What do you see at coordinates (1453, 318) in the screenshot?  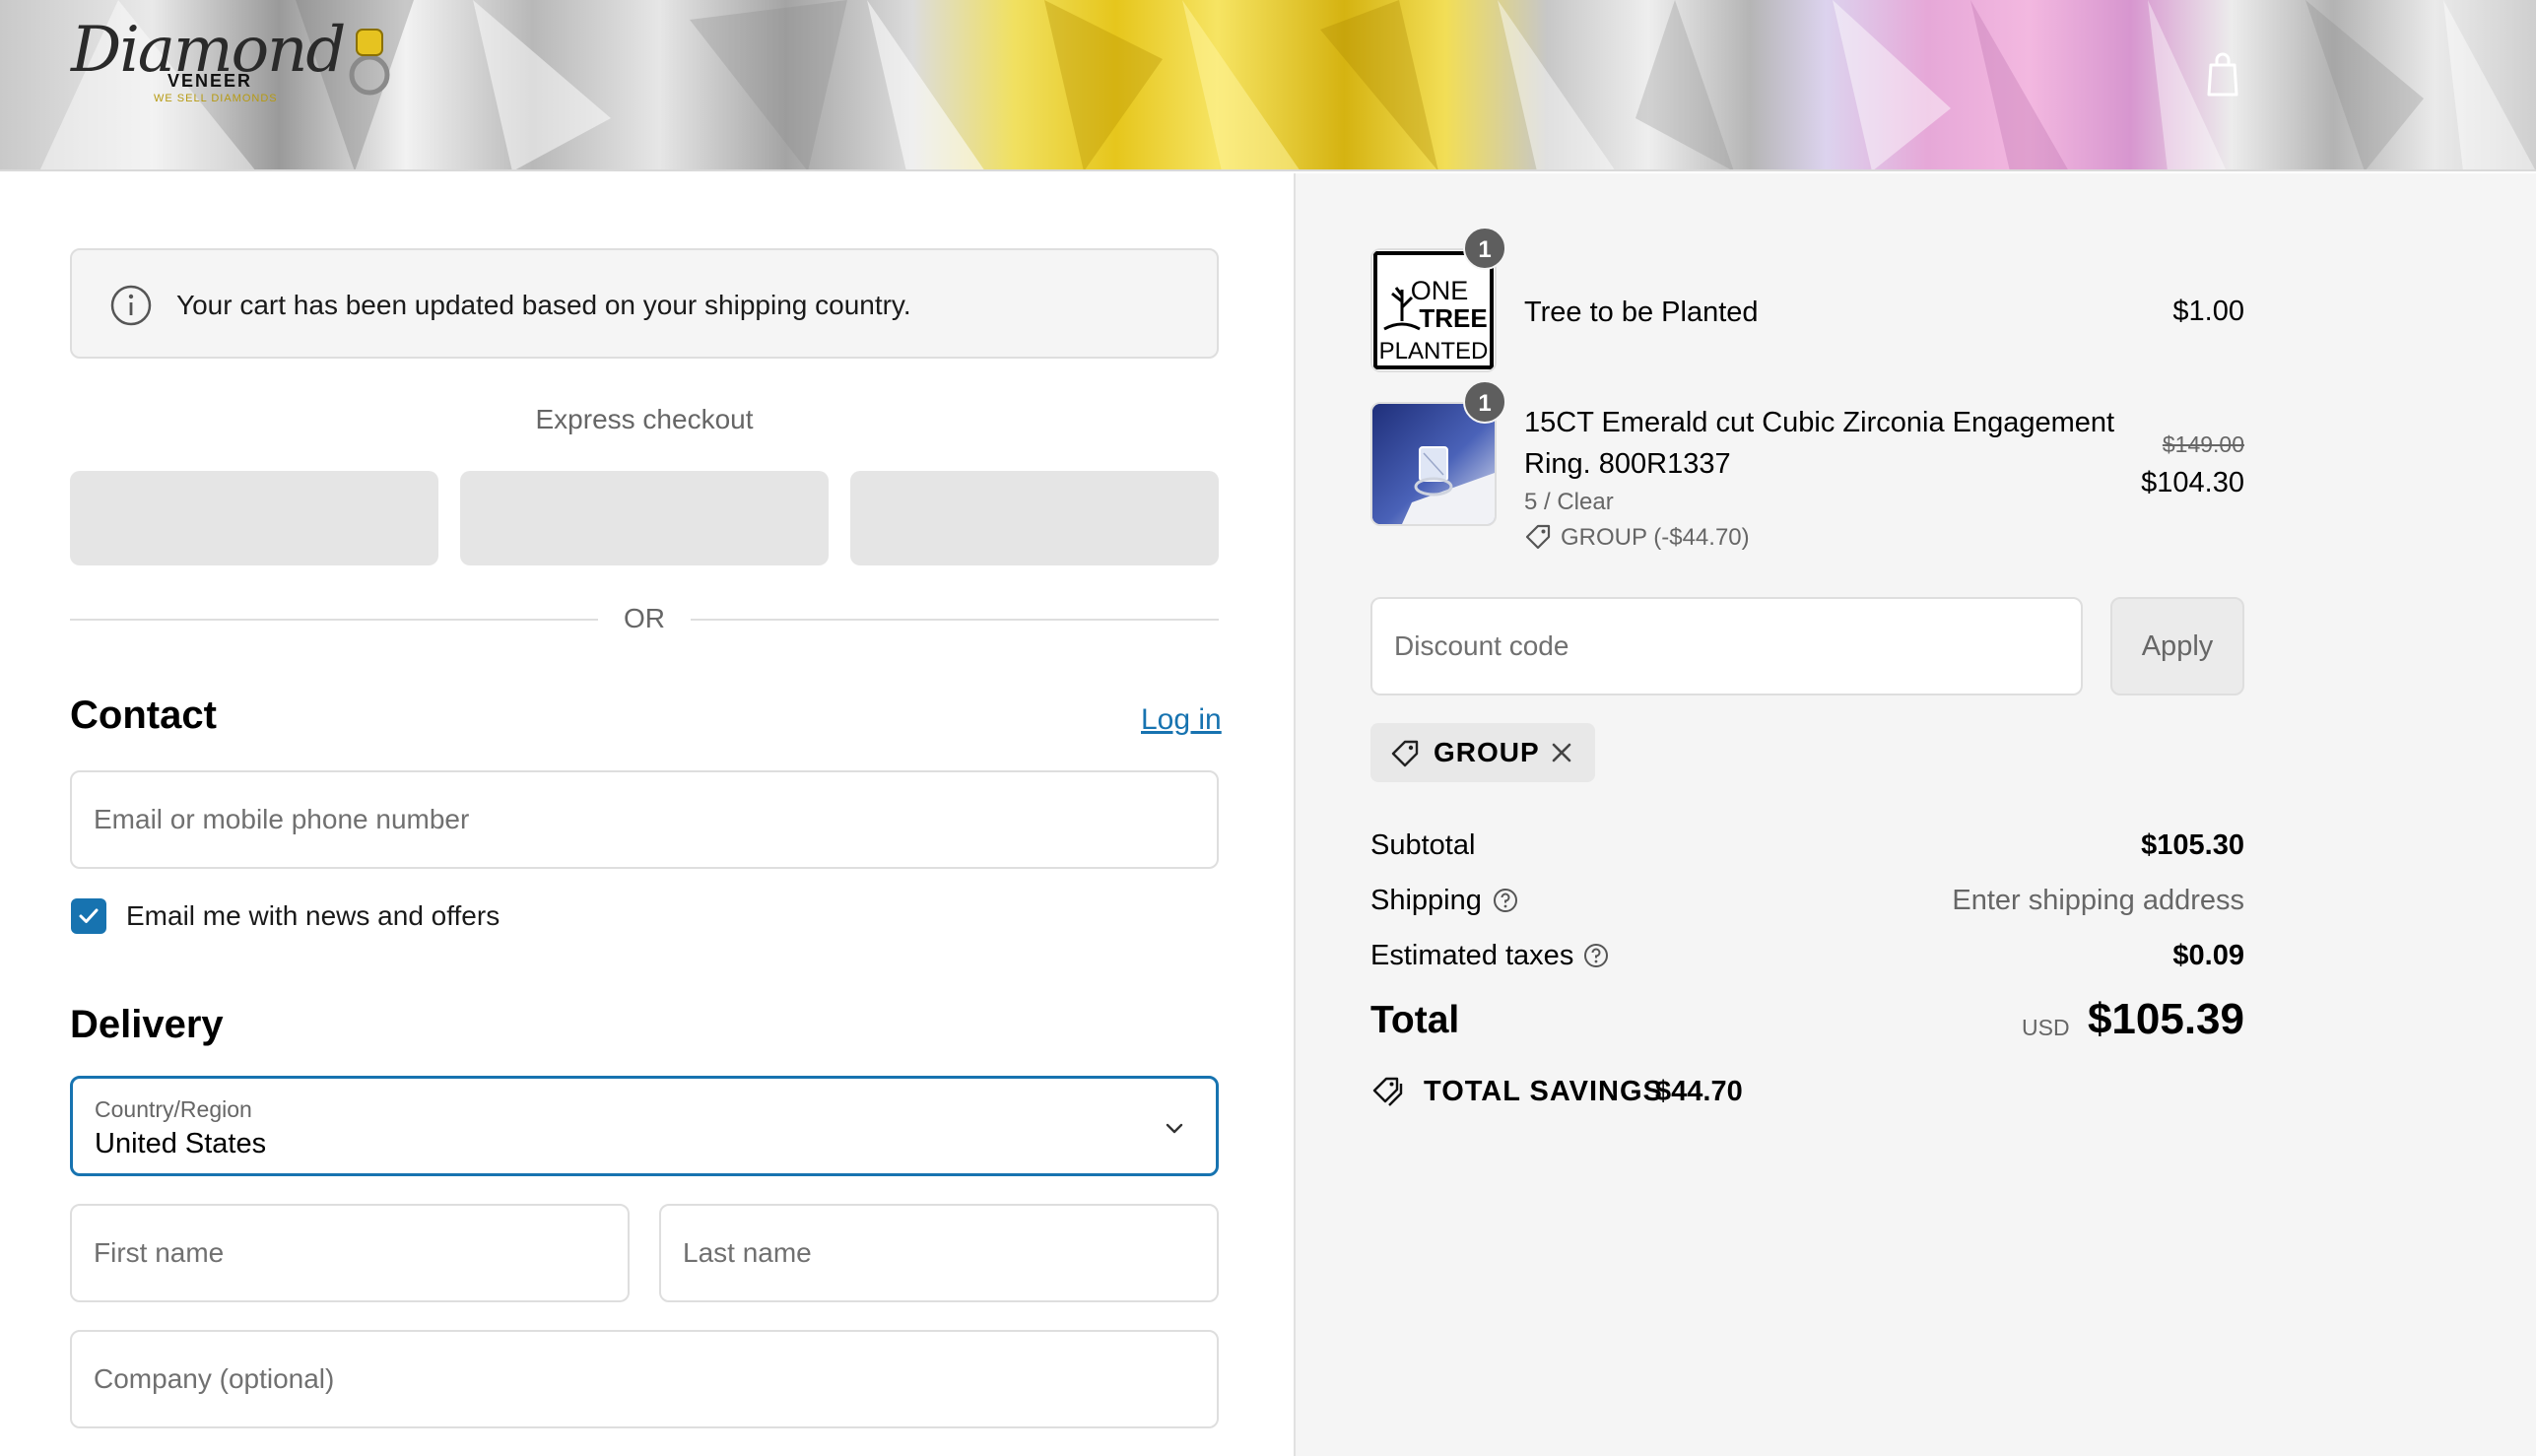 I see `thumb-text-tree: TREE` at bounding box center [1453, 318].